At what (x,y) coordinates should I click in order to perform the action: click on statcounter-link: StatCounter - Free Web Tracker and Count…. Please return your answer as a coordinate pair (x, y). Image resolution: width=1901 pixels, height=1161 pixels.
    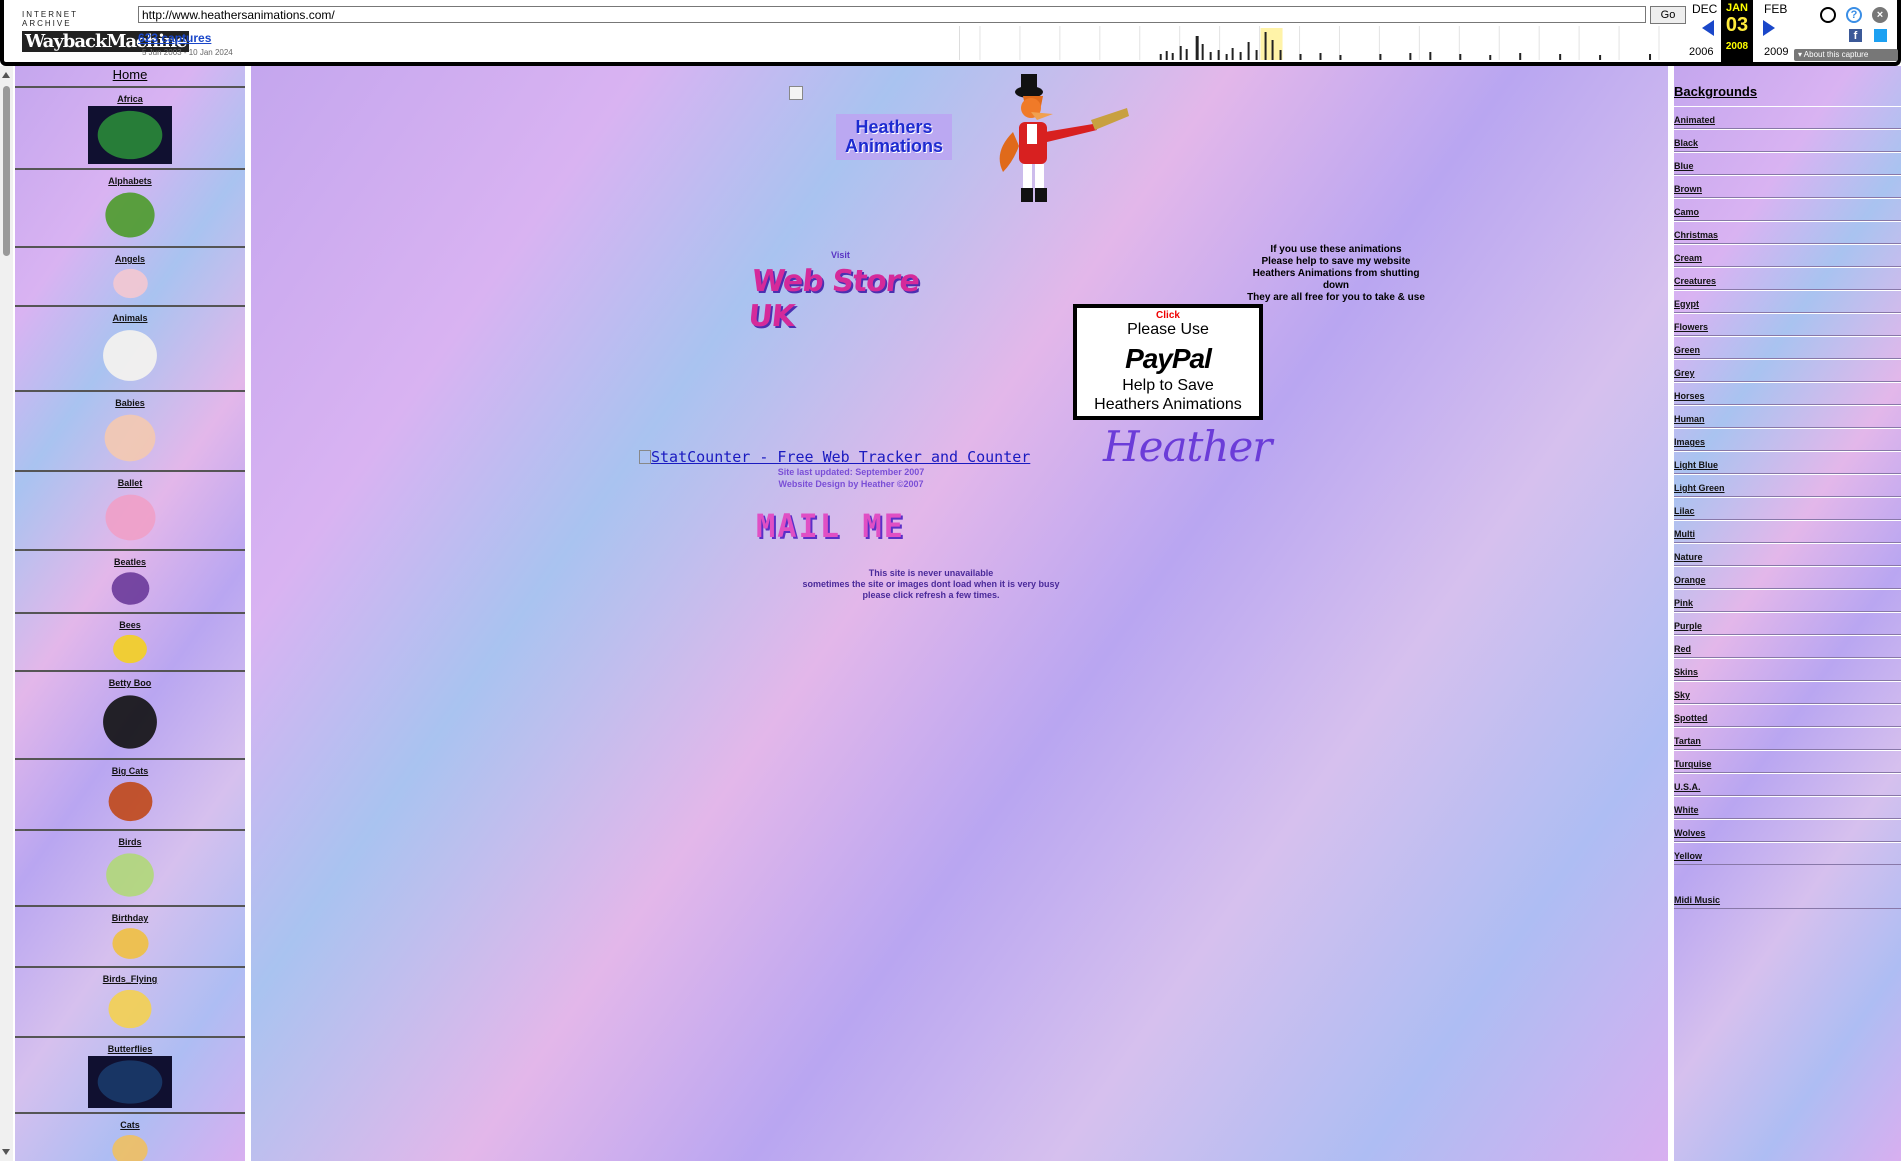
    Looking at the image, I should click on (834, 457).